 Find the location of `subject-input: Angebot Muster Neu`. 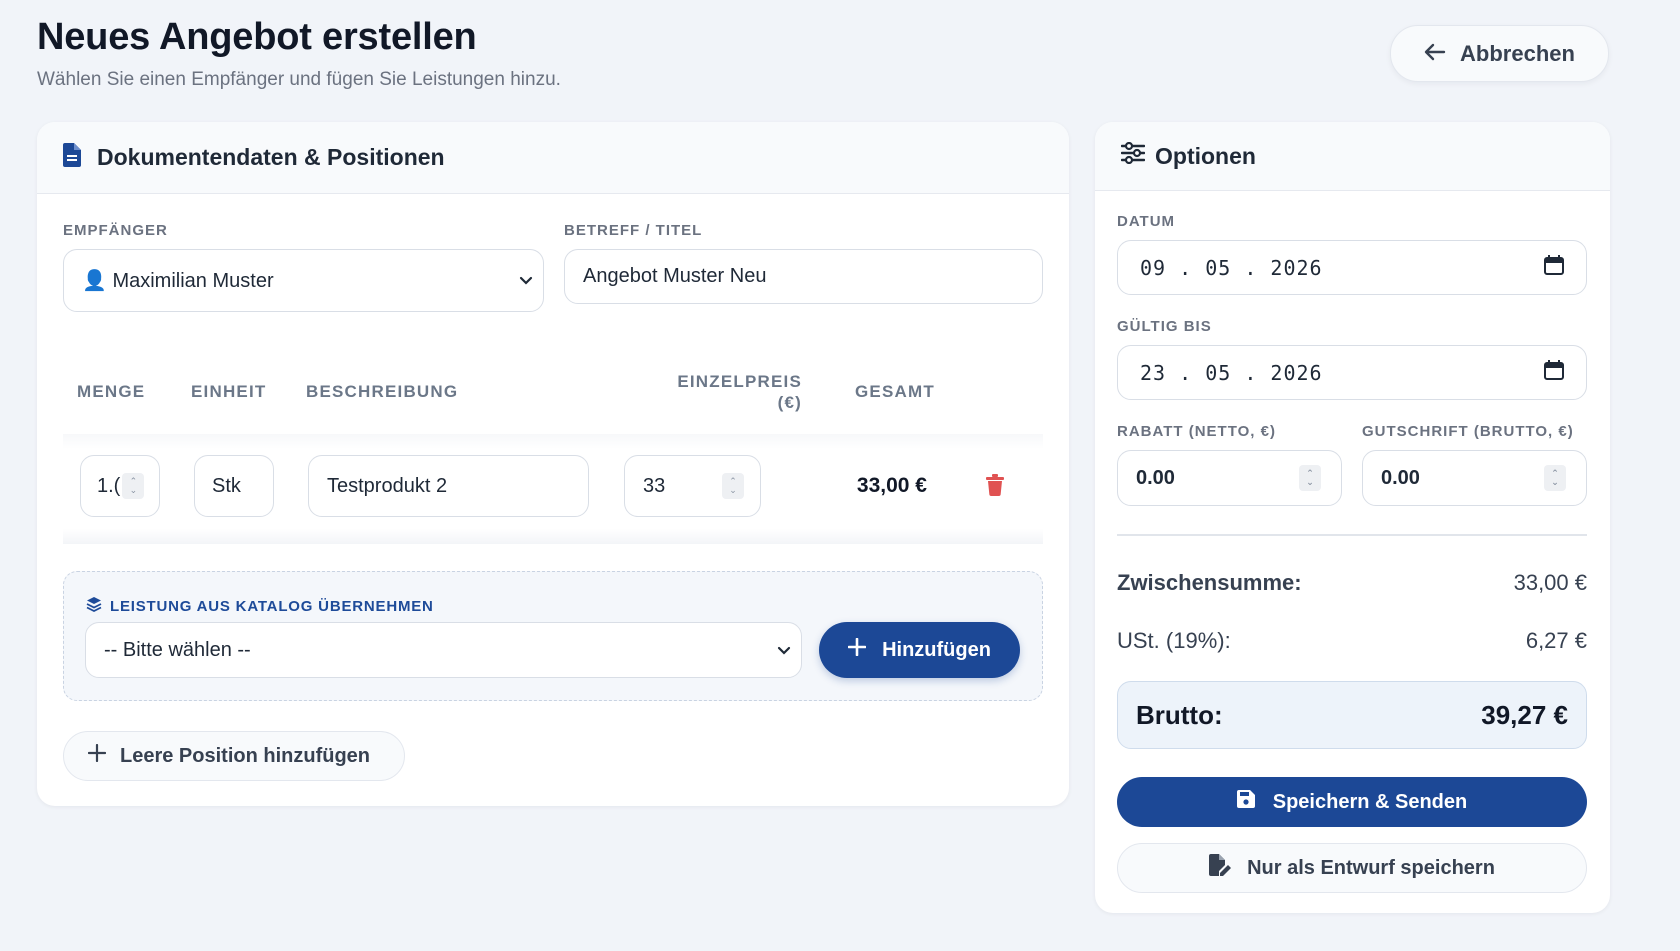

subject-input: Angebot Muster Neu is located at coordinates (803, 276).